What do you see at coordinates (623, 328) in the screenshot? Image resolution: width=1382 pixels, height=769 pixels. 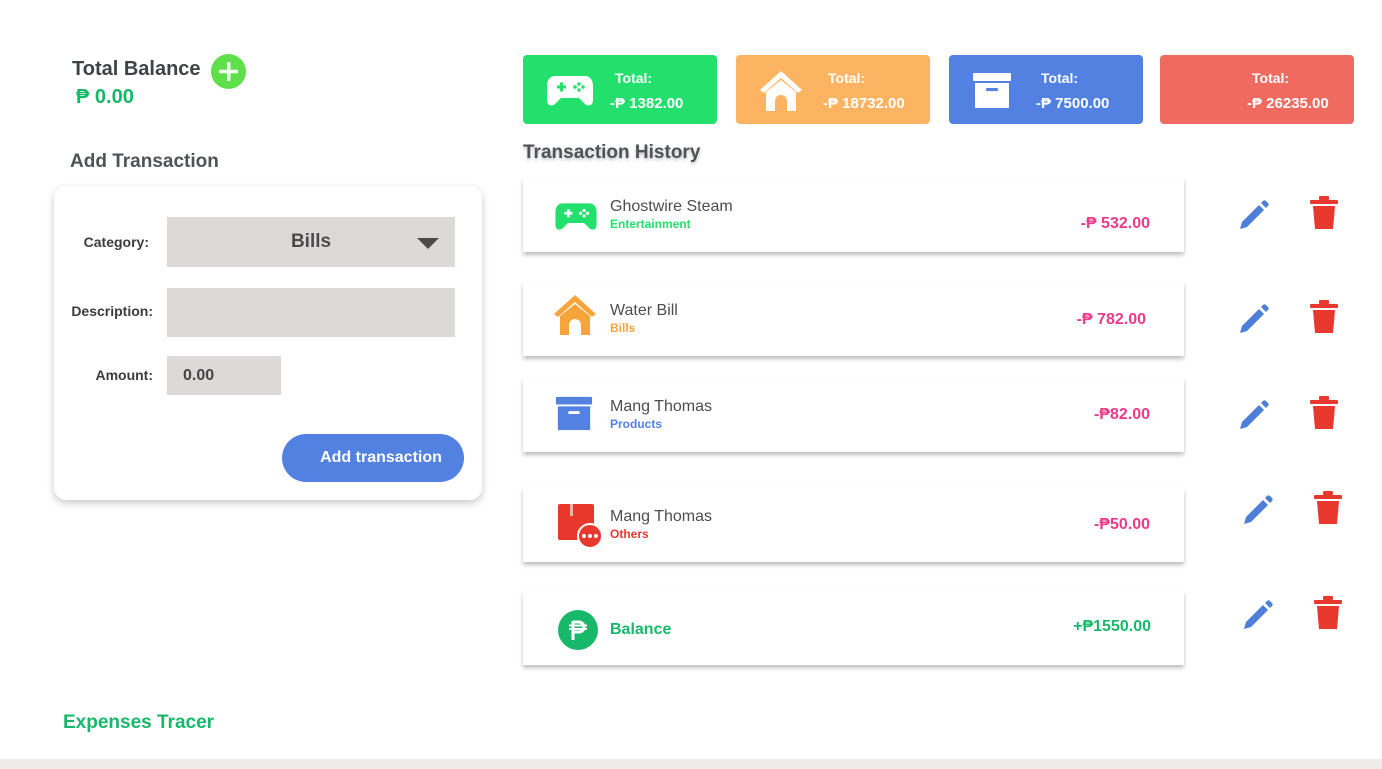 I see `transaction-category: Bills` at bounding box center [623, 328].